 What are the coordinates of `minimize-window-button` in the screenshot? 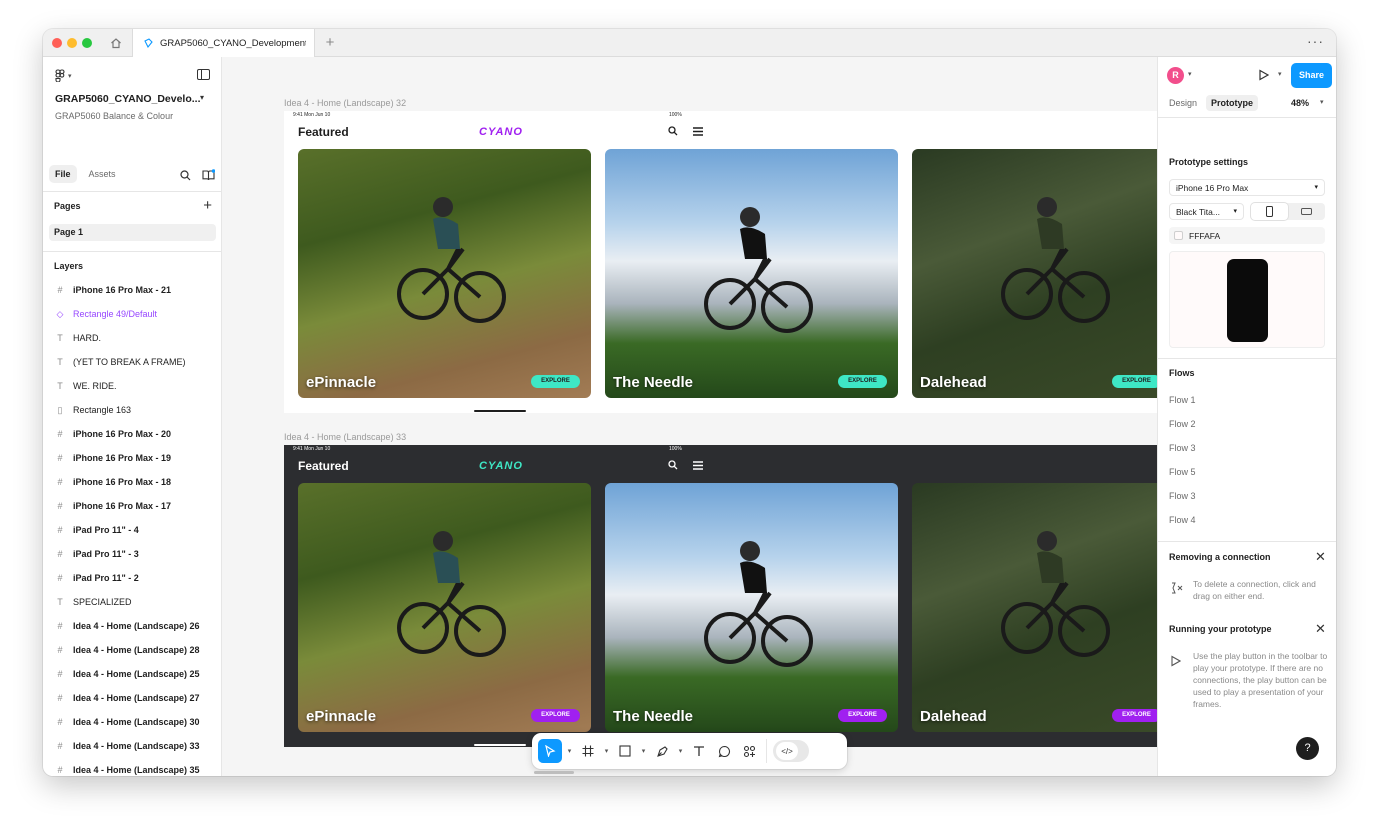 It's located at (72, 43).